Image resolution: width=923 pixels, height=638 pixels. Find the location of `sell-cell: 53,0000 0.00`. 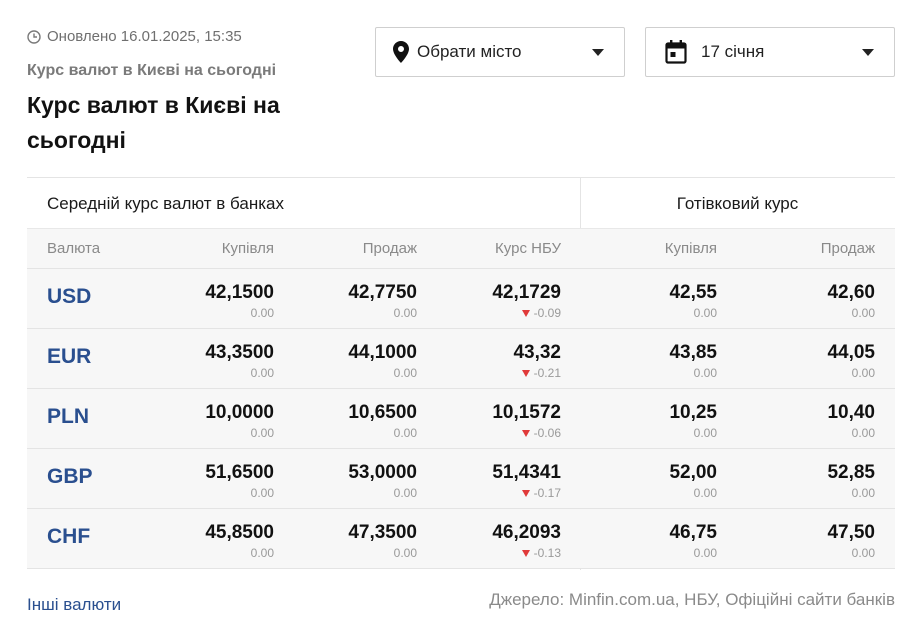

sell-cell: 53,0000 0.00 is located at coordinates (382, 482).